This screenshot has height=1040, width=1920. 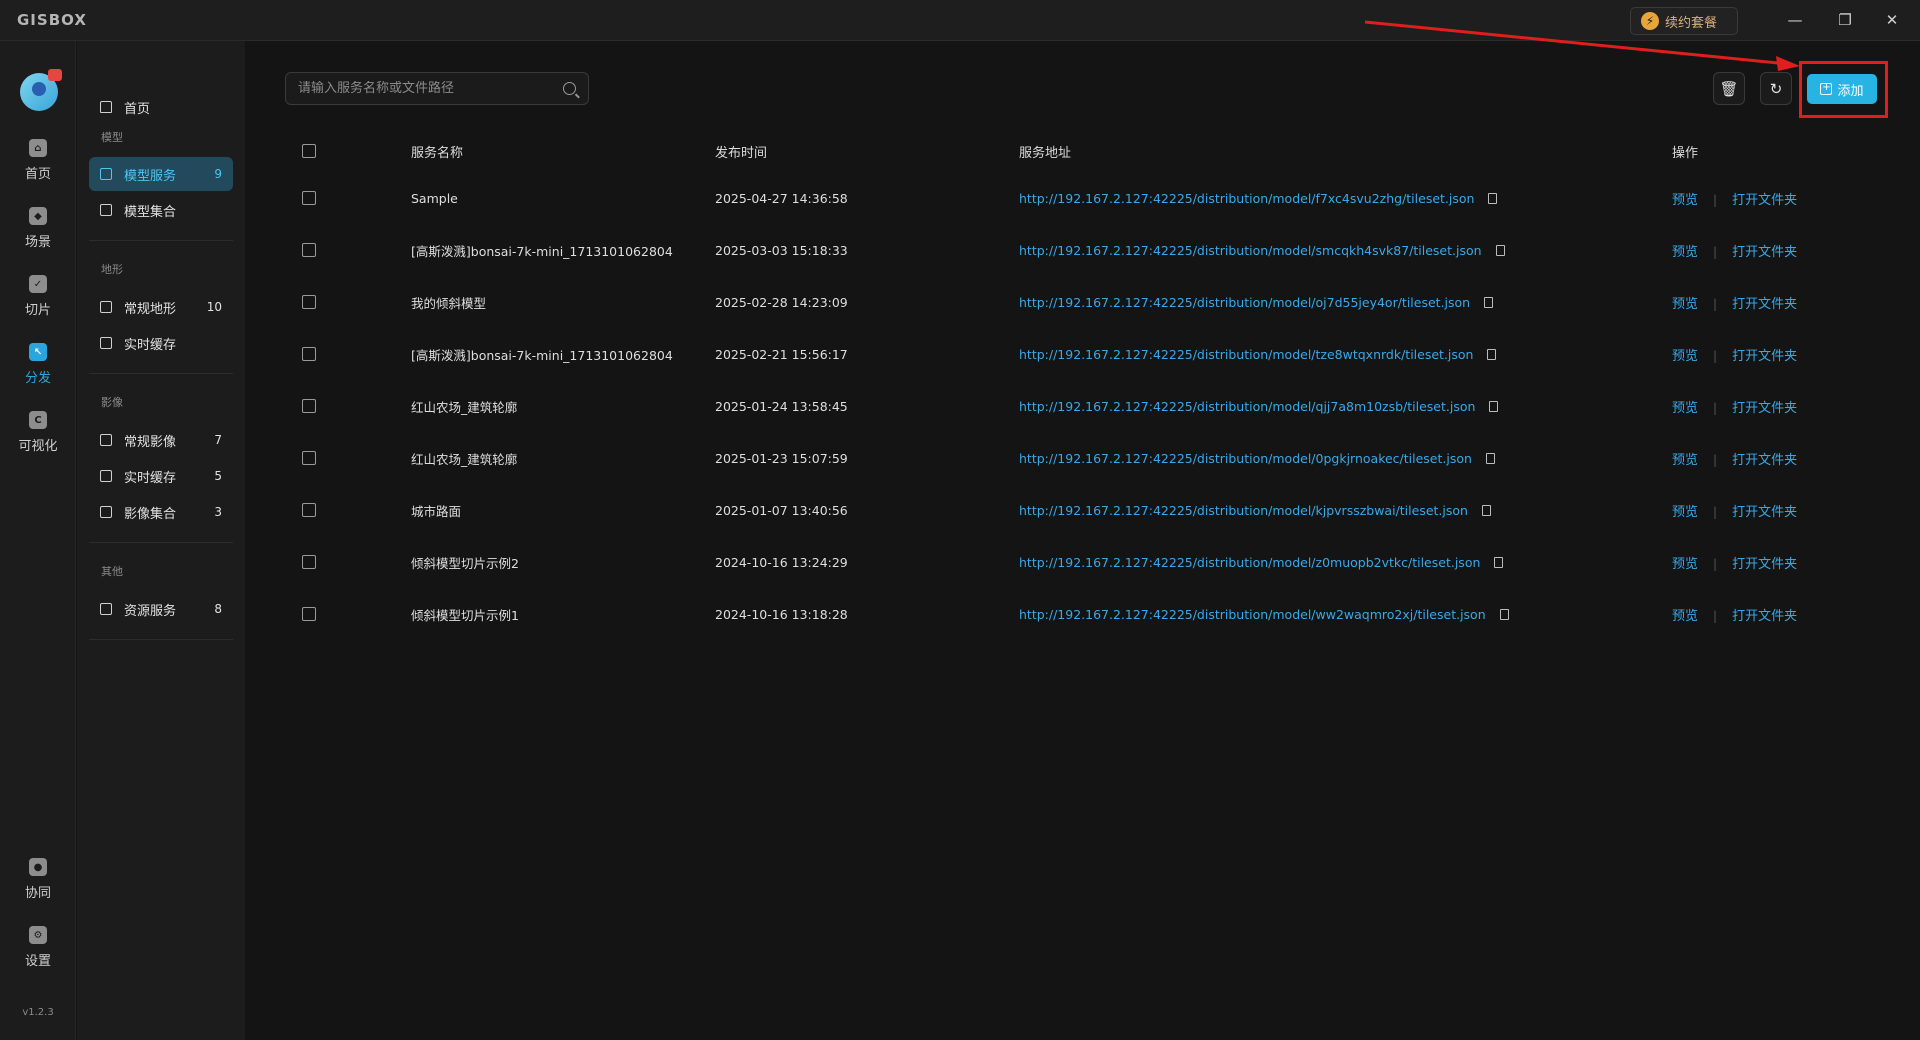 What do you see at coordinates (150, 478) in the screenshot?
I see `subnav-item-label: 实时缓存` at bounding box center [150, 478].